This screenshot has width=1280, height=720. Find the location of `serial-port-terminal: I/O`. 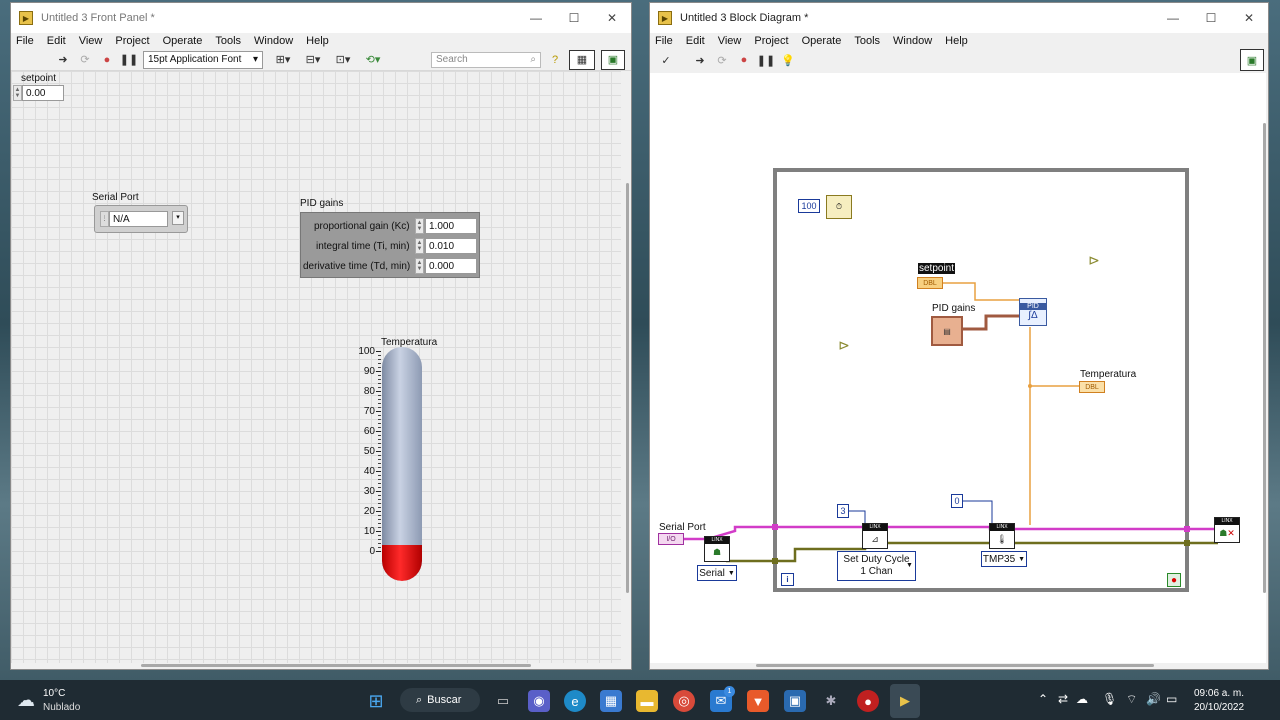

serial-port-terminal: I/O is located at coordinates (671, 539).